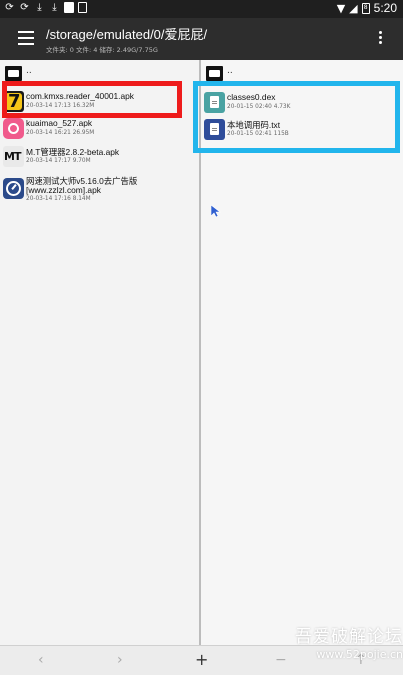 The image size is (403, 675). I want to click on mt-manager-app-icon: MT, so click(13, 156).